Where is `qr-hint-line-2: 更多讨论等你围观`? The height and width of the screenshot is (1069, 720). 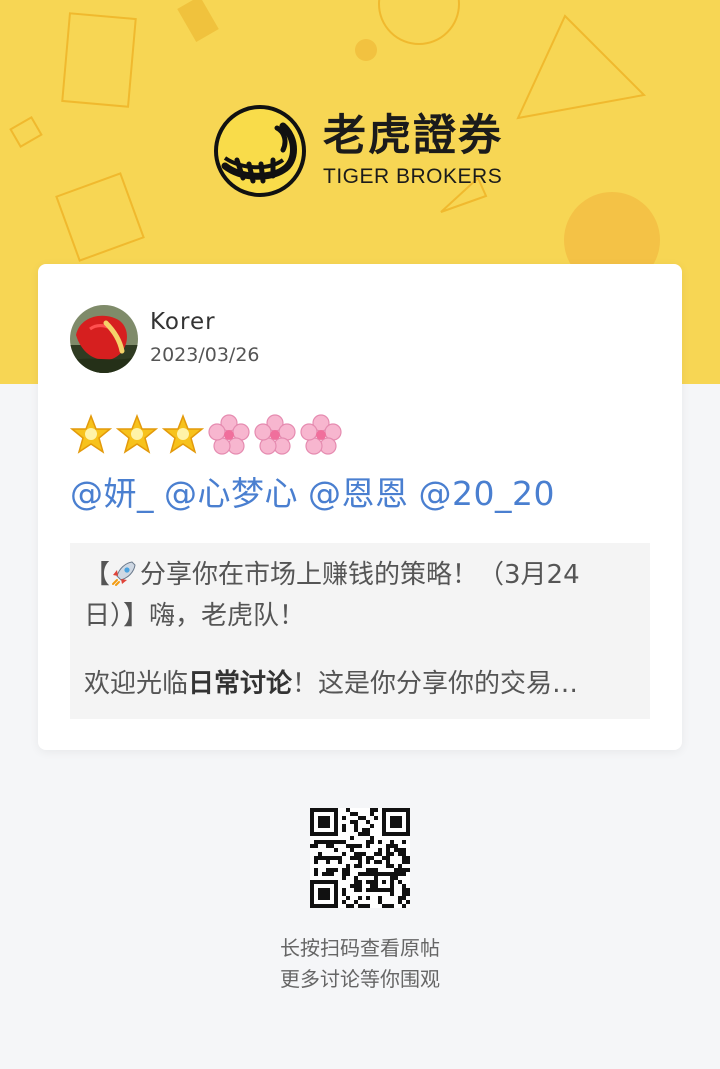
qr-hint-line-2: 更多讨论等你围观 is located at coordinates (360, 979).